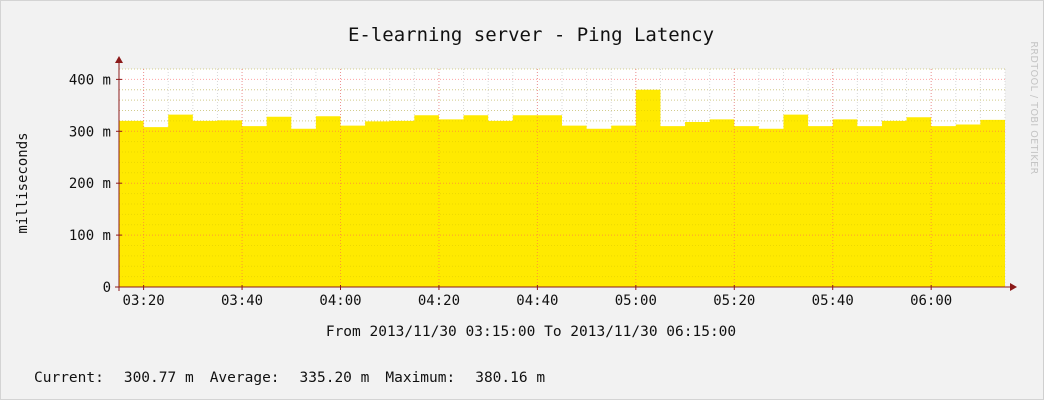 The height and width of the screenshot is (400, 1044). I want to click on x-tick-label: 04:00, so click(340, 301).